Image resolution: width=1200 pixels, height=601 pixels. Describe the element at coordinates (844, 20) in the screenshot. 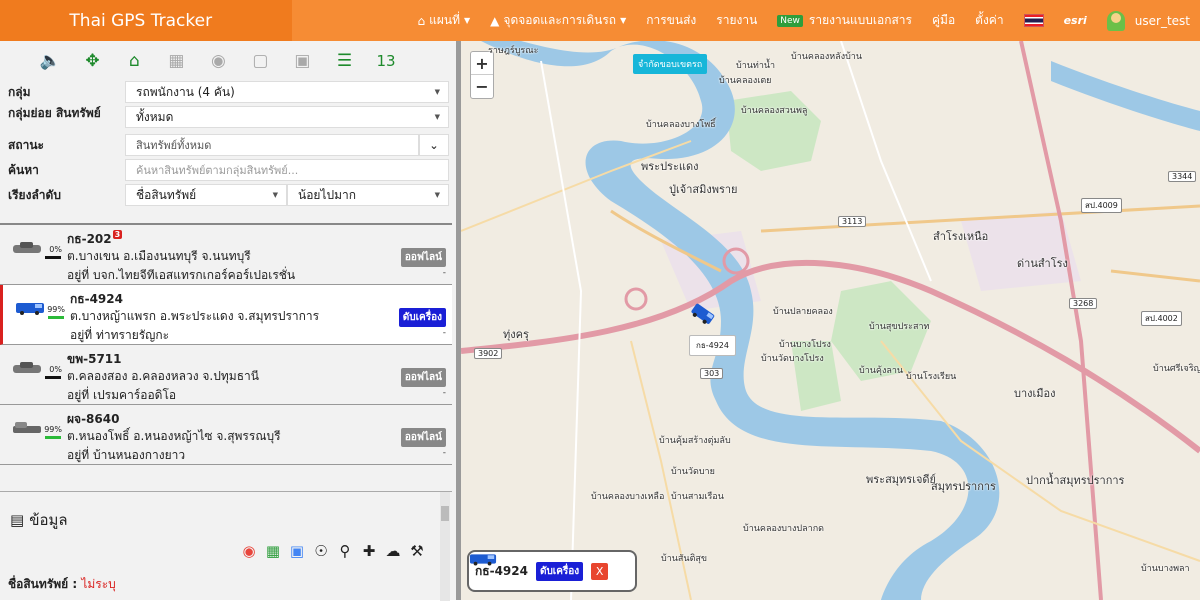

I see `nav-document-reports: New รายงานแบบเอกสาร` at that location.